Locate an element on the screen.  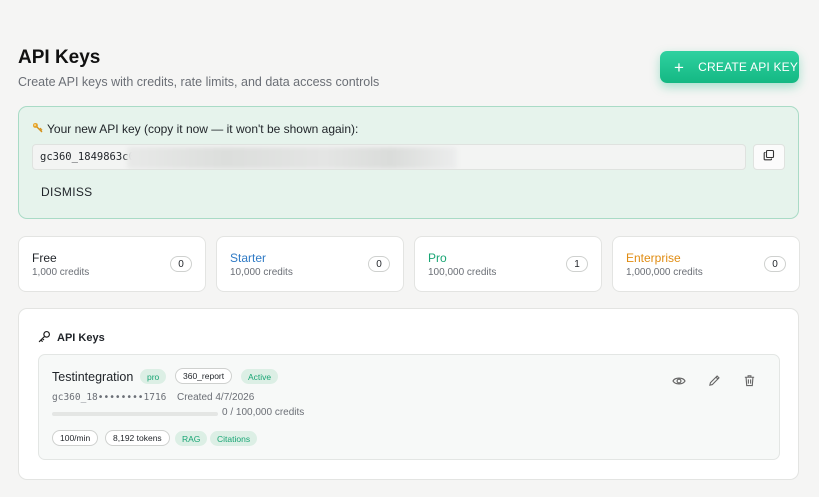
feature-badge-citations: Citations is located at coordinates (234, 438).